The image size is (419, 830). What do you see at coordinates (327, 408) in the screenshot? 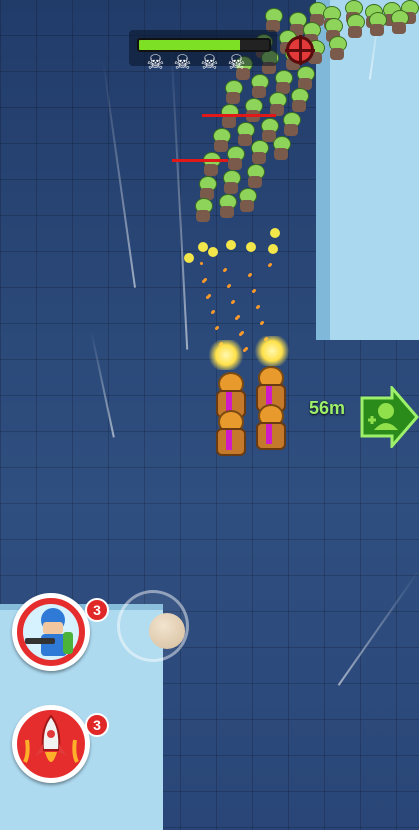
I see `objective-distance: 56m` at bounding box center [327, 408].